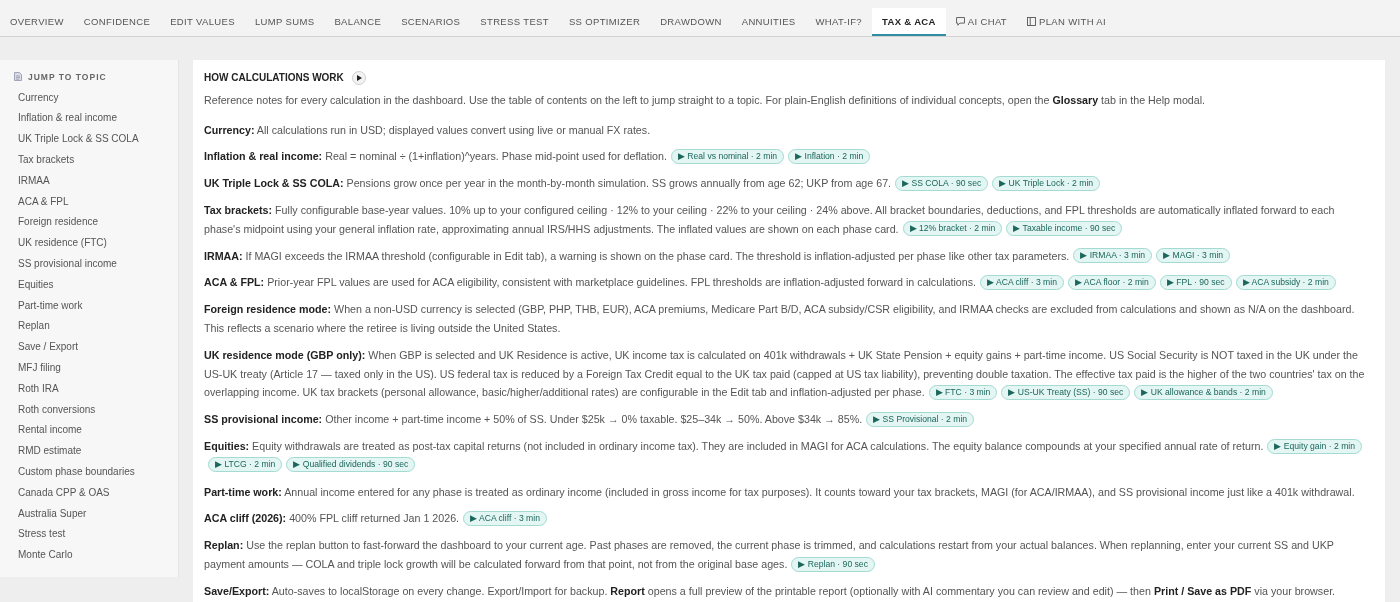 This screenshot has height=602, width=1400. Describe the element at coordinates (920, 419) in the screenshot. I see `video-link: ▶ SS Provisional · 2 min` at that location.